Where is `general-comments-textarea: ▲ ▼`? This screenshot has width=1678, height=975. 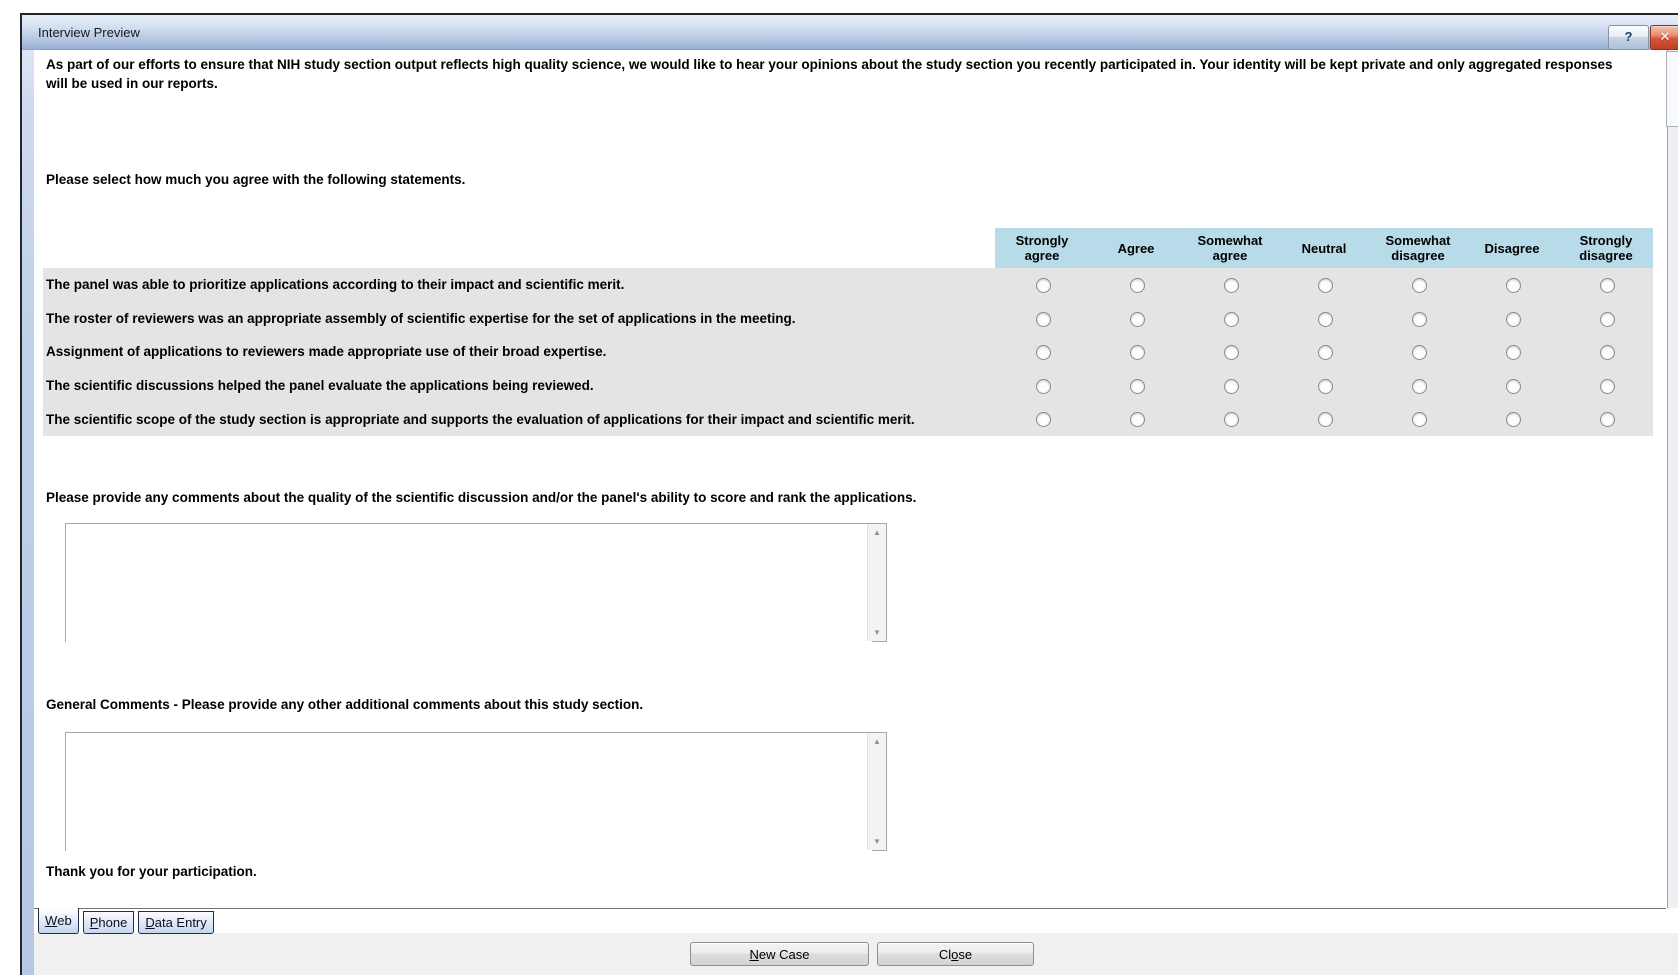
general-comments-textarea: ▲ ▼ is located at coordinates (476, 793).